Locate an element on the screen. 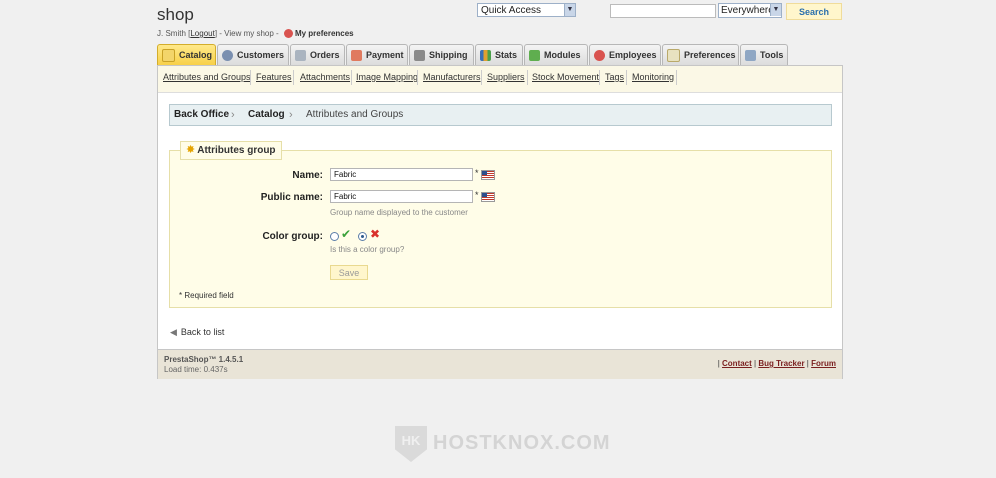  tab-customers: Customers is located at coordinates (253, 54).